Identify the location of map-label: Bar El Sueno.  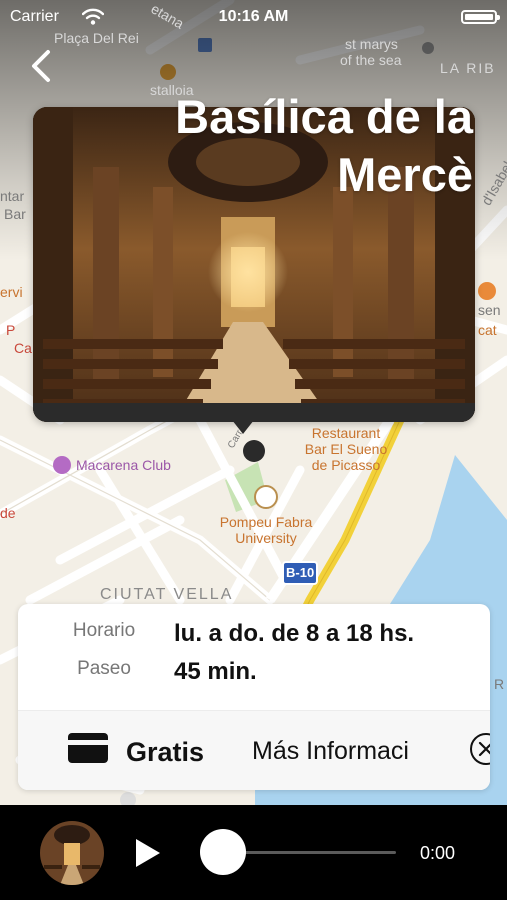
(346, 449).